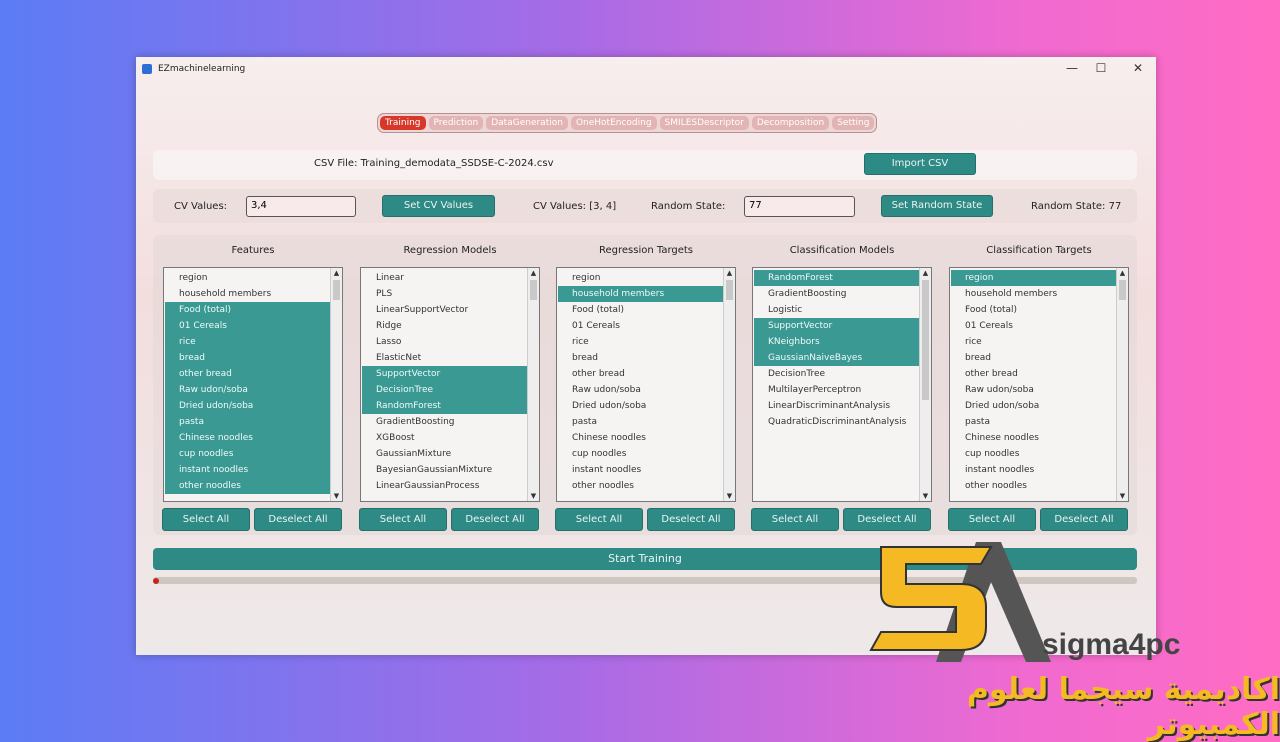 Image resolution: width=1280 pixels, height=742 pixels. Describe the element at coordinates (799, 206) in the screenshot. I see `random-state-input: 77` at that location.